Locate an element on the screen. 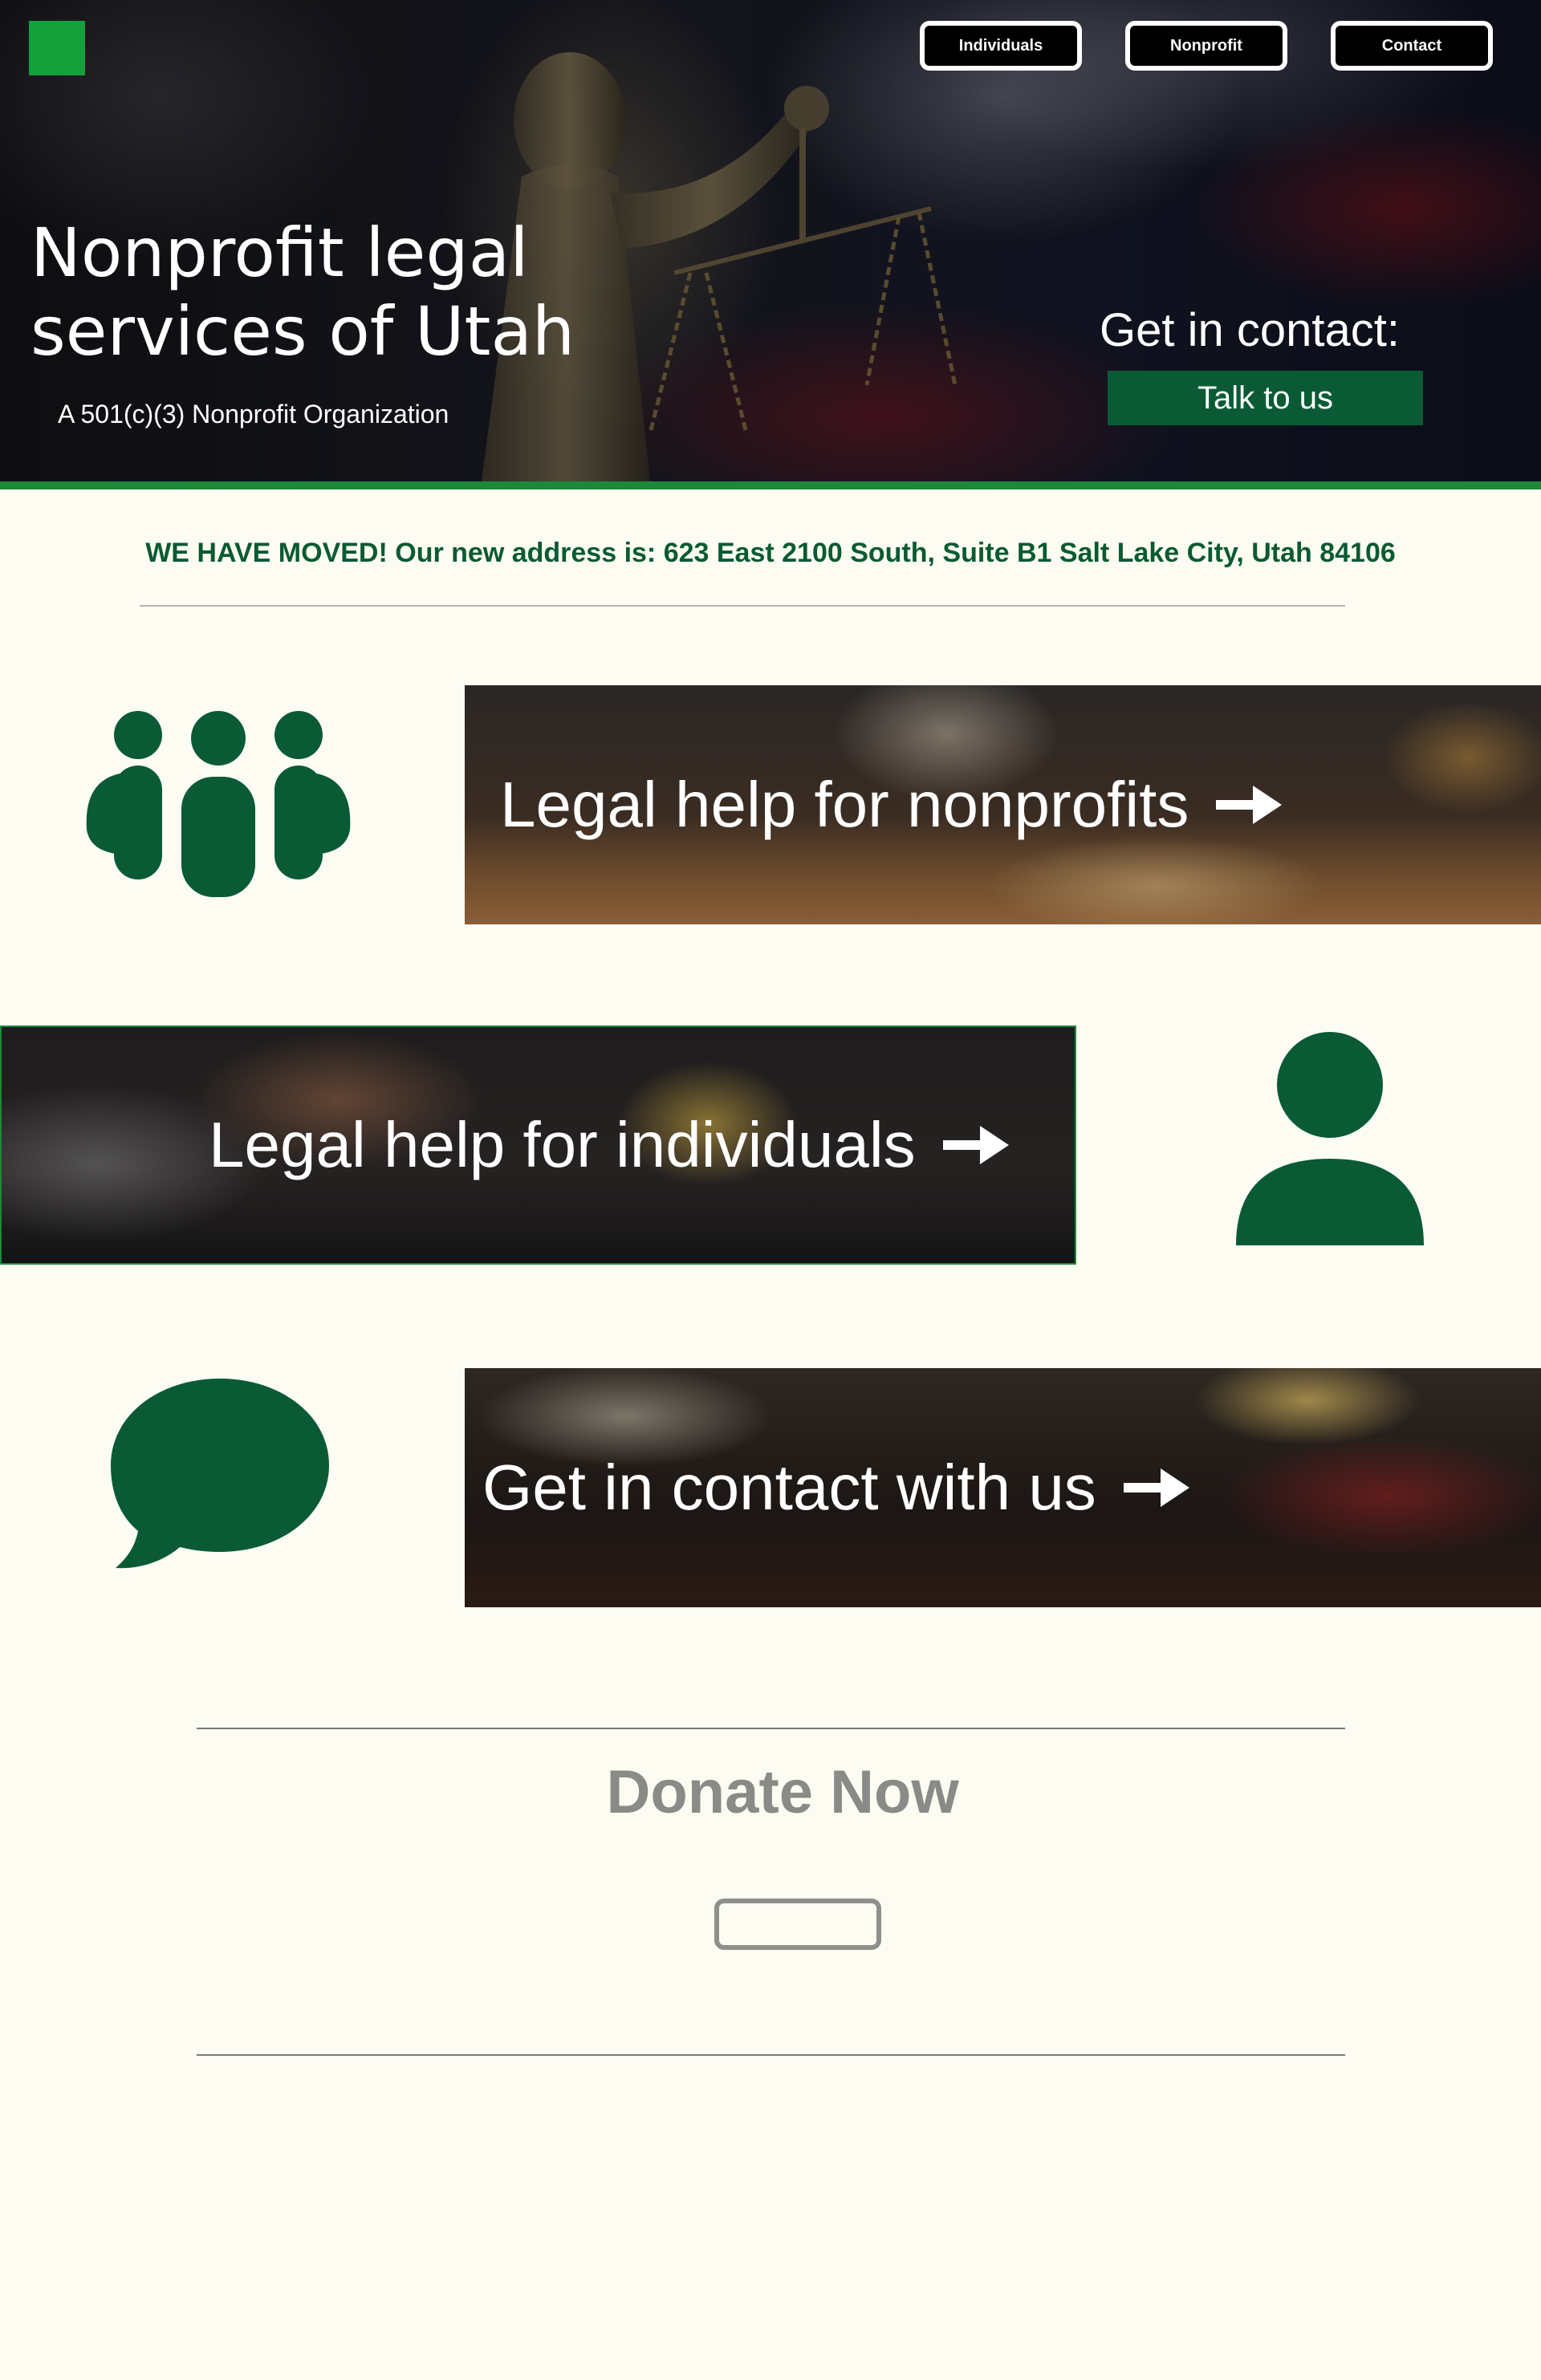 The width and height of the screenshot is (1541, 2380). contact-us-banner: Get in contact with us is located at coordinates (1003, 1487).